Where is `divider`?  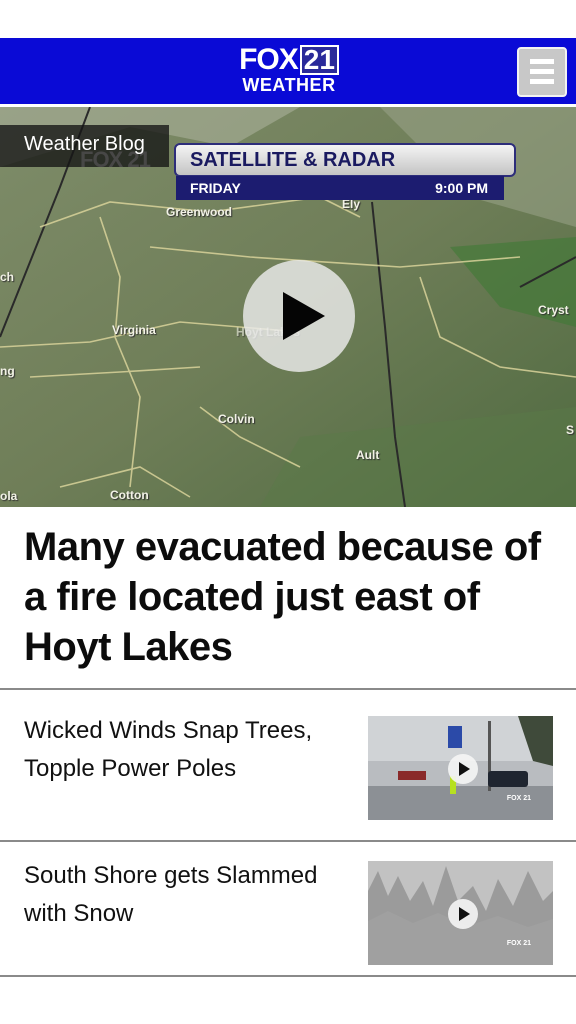 divider is located at coordinates (288, 976).